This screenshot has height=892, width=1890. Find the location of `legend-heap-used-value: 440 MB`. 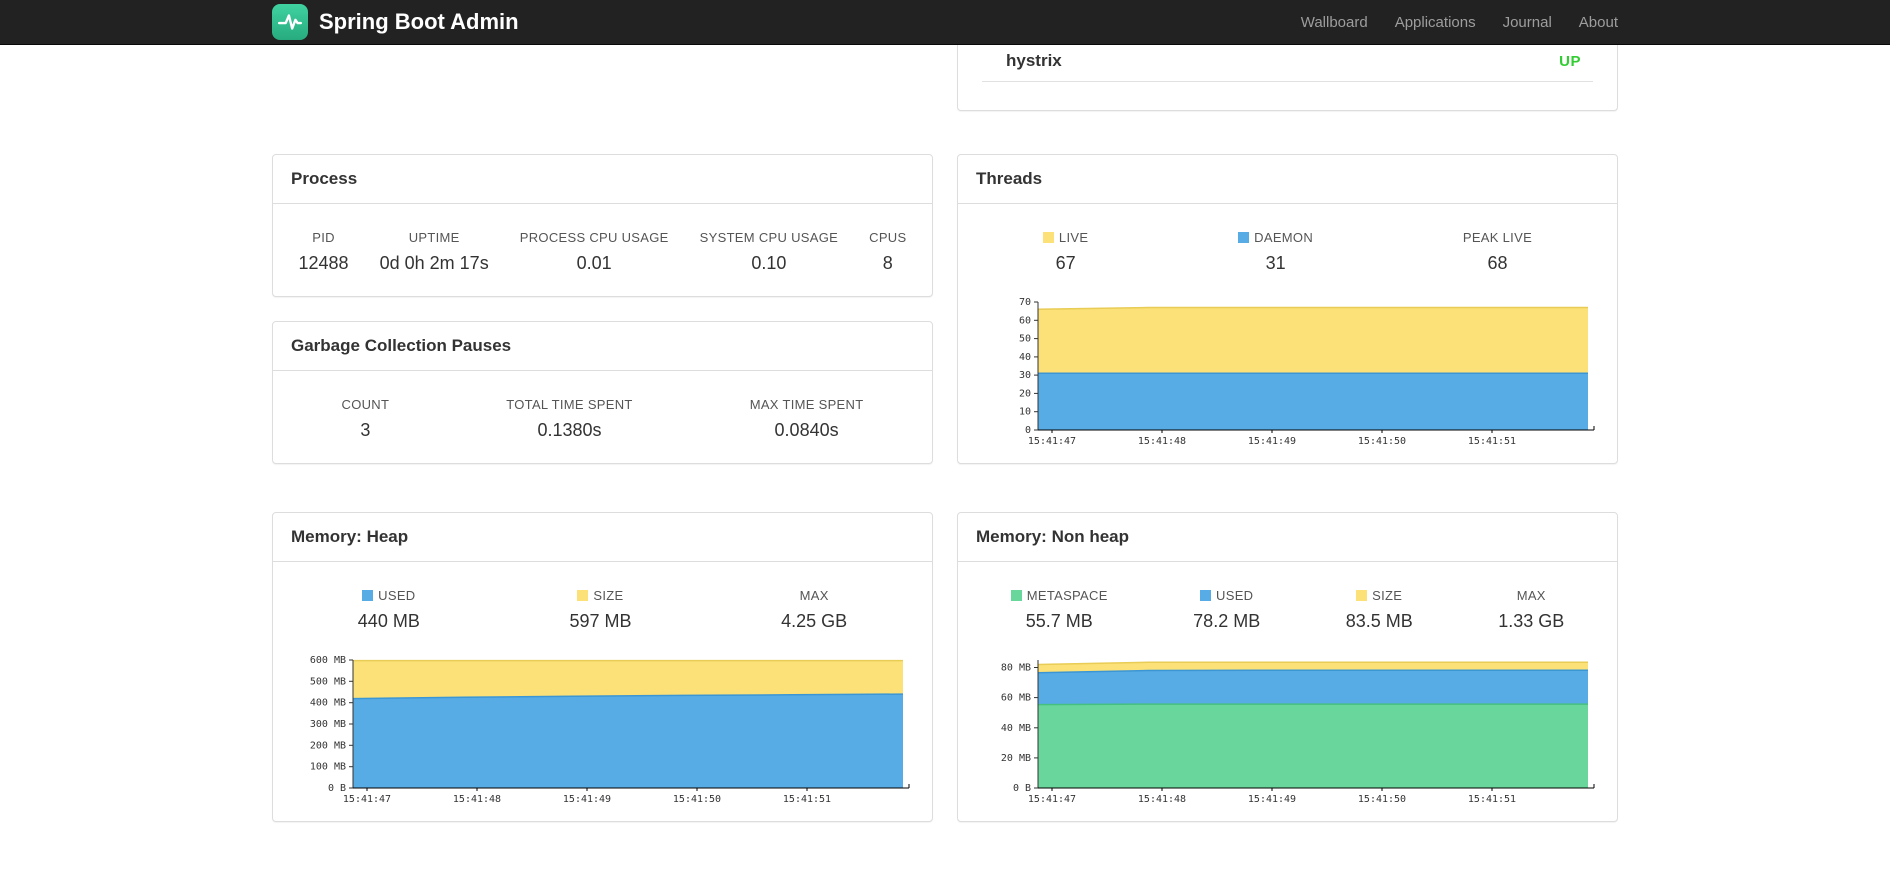

legend-heap-used-value: 440 MB is located at coordinates (388, 621).